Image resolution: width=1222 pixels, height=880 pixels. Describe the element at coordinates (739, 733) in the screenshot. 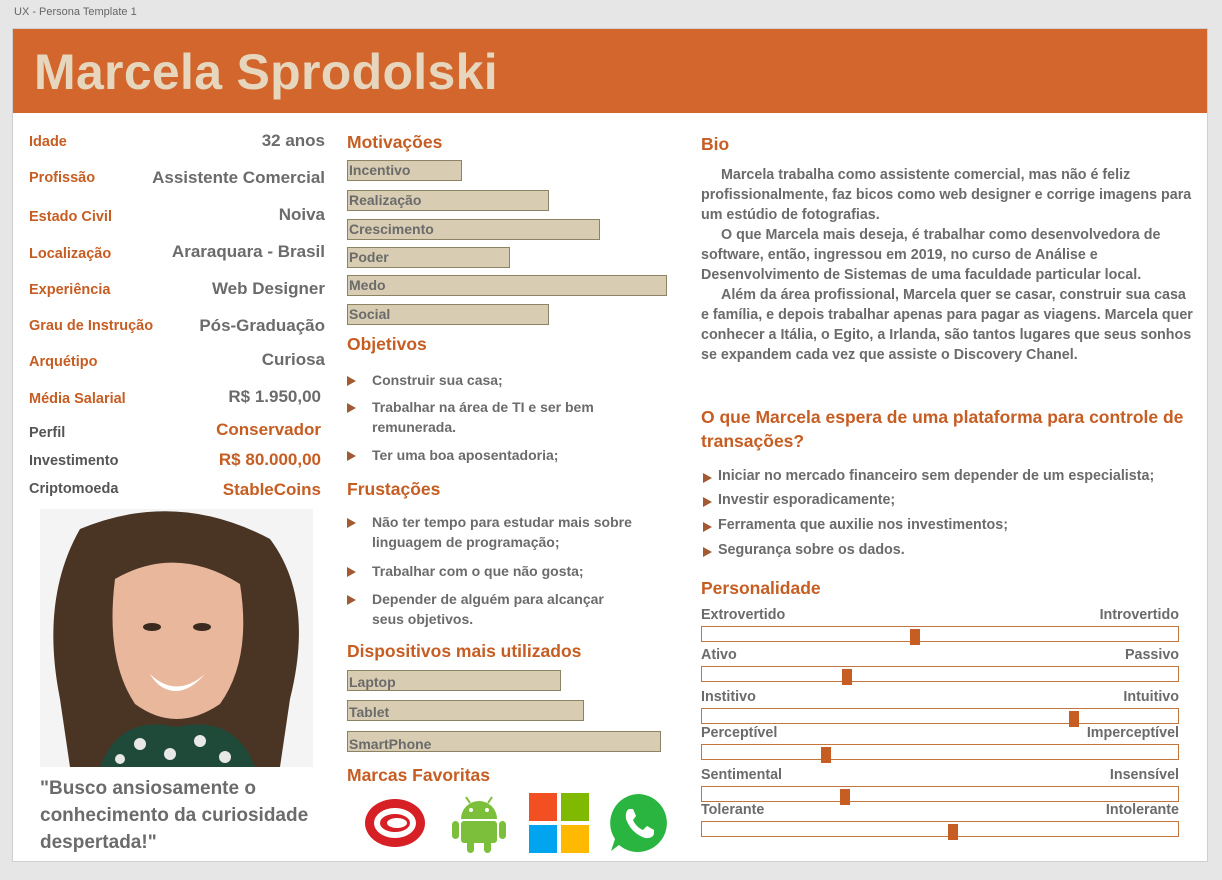

I see `scale-left-label: Perceptível` at that location.